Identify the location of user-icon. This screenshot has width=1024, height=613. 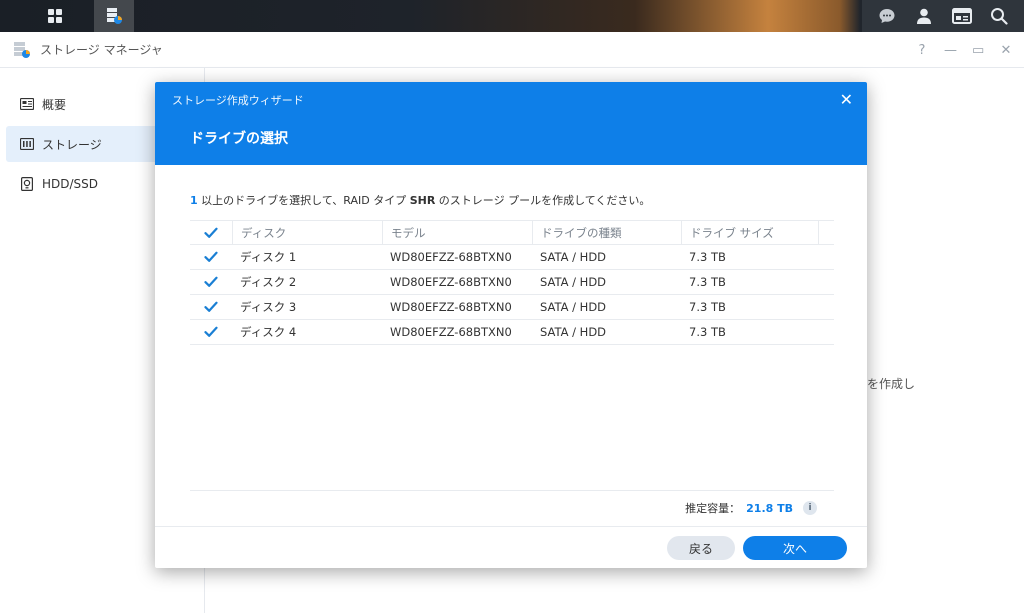
(924, 16).